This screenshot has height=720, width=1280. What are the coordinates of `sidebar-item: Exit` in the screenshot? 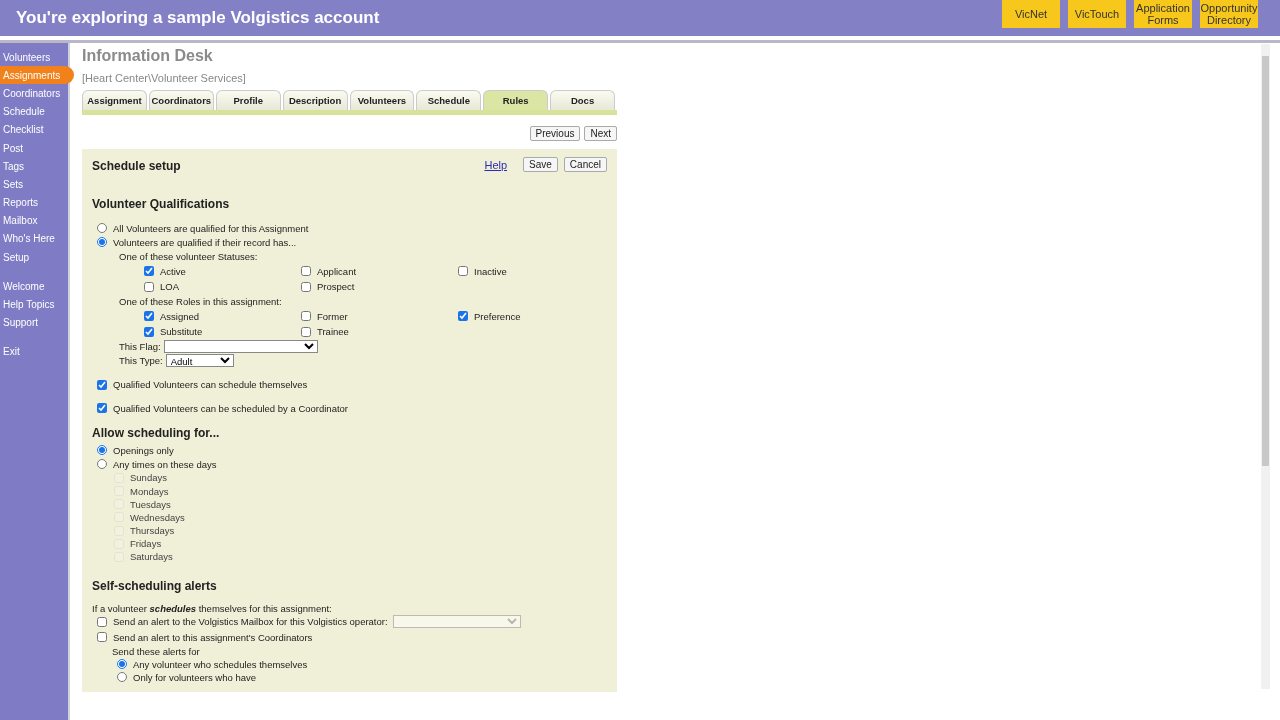 It's located at (34, 351).